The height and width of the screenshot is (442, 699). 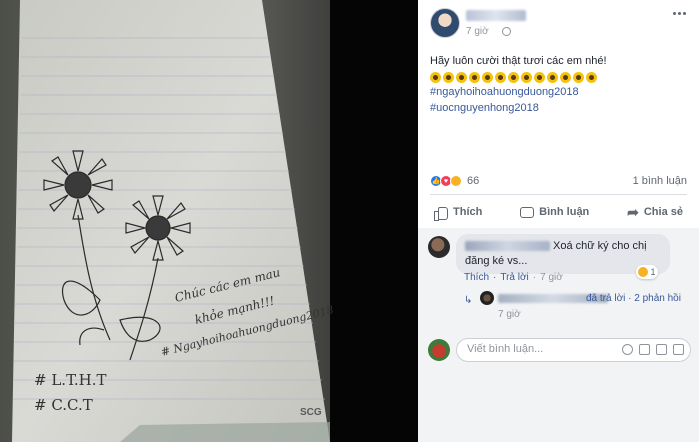 What do you see at coordinates (439, 247) in the screenshot?
I see `commenter-avatar` at bounding box center [439, 247].